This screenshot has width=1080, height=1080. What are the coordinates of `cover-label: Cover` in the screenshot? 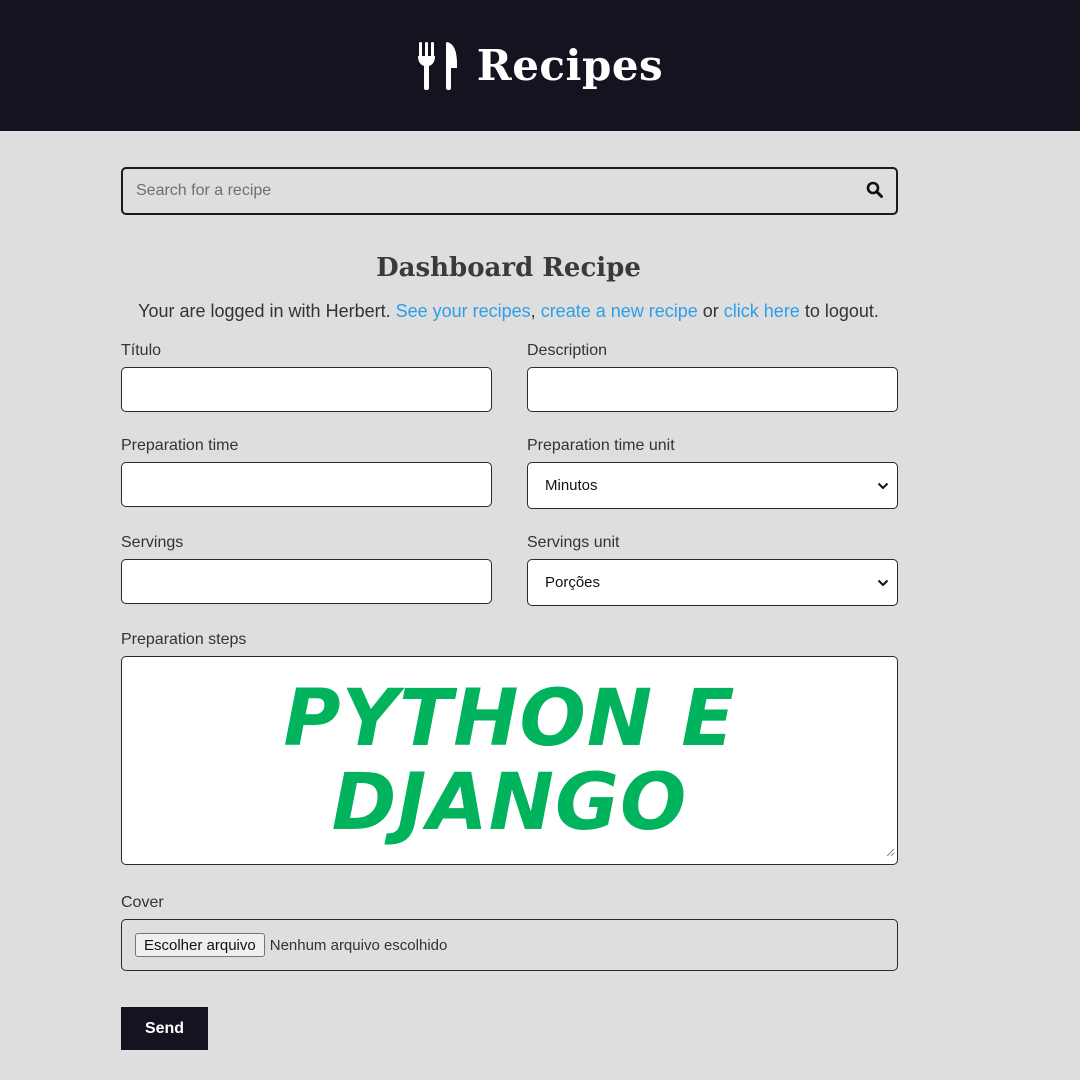 It's located at (142, 902).